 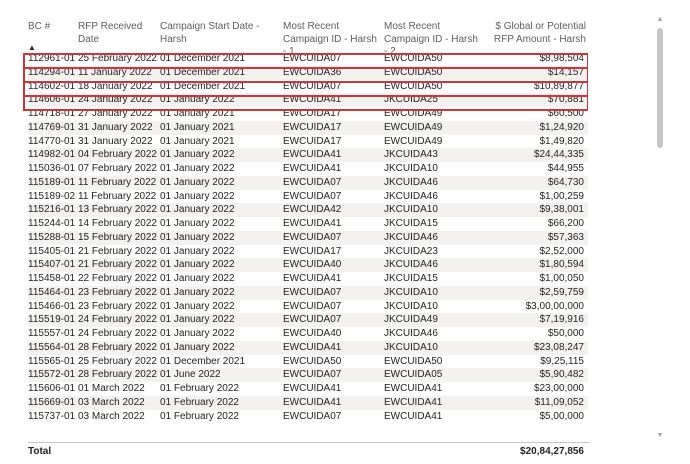 What do you see at coordinates (221, 127) in the screenshot?
I see `campaign-start-date-cell: 01 January 2021` at bounding box center [221, 127].